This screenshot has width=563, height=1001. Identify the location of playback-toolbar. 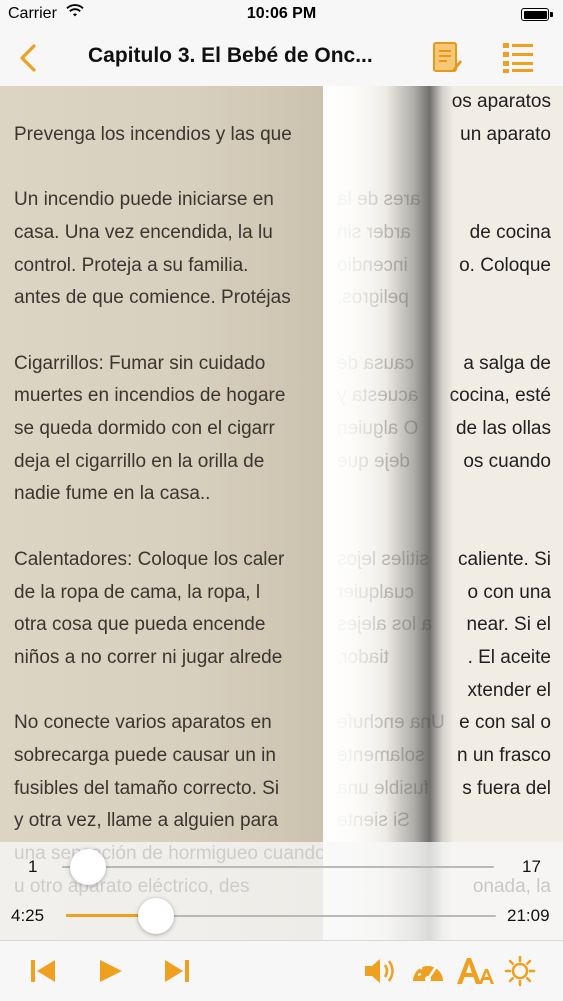
(281, 970).